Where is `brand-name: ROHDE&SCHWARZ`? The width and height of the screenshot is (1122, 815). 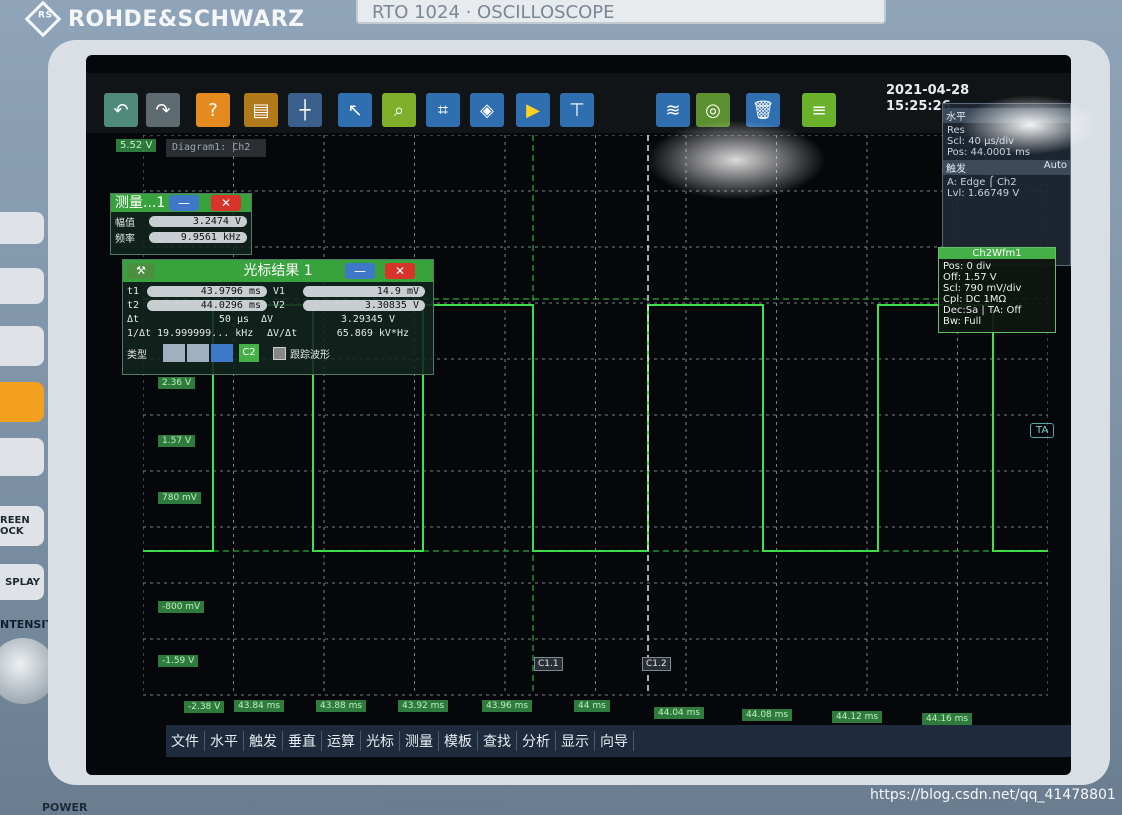 brand-name: ROHDE&SCHWARZ is located at coordinates (186, 19).